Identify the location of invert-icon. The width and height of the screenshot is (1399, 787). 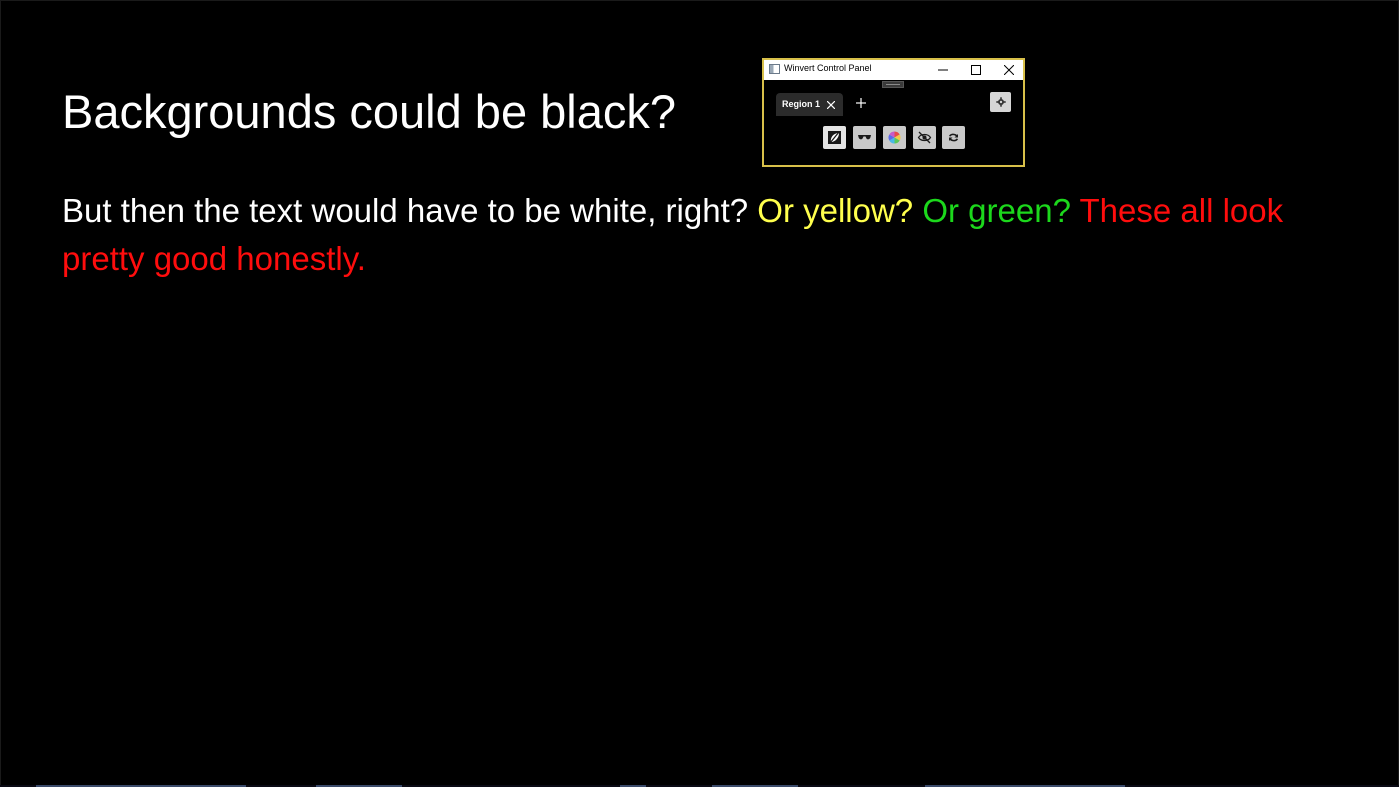
(834, 137).